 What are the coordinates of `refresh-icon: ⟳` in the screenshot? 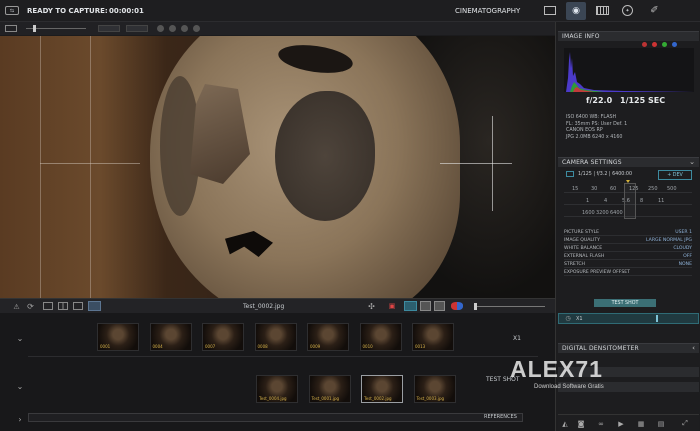 It's located at (30, 306).